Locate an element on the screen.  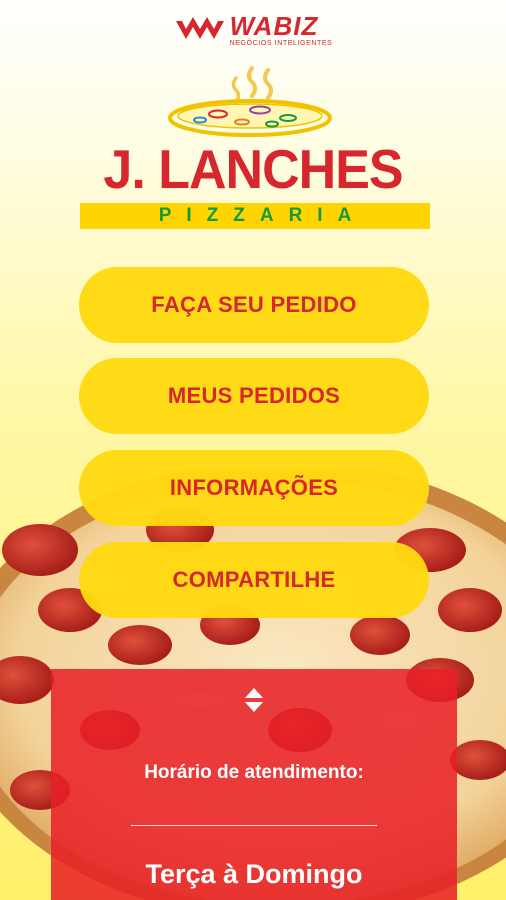
opening-days: Terça à Domingo is located at coordinates (254, 874).